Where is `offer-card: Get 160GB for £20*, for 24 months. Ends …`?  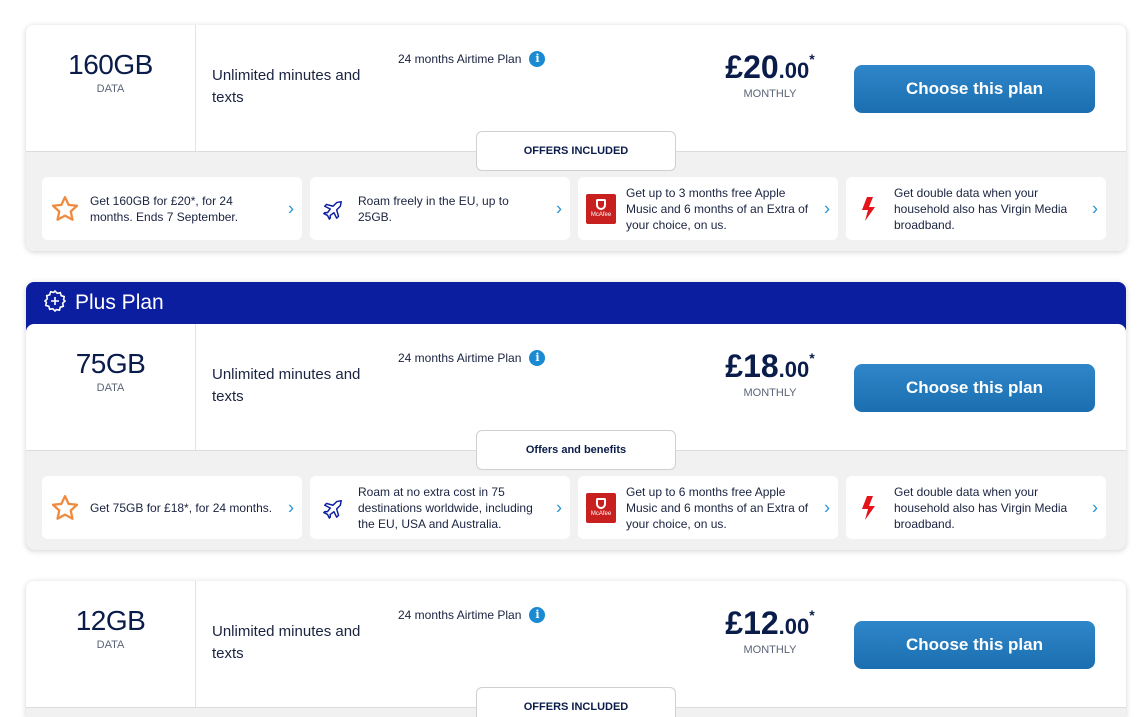 offer-card: Get 160GB for £20*, for 24 months. Ends … is located at coordinates (172, 208).